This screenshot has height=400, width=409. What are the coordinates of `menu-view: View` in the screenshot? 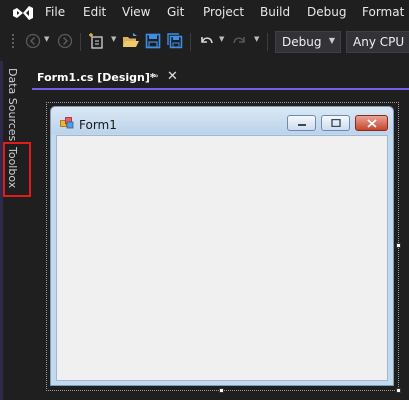 It's located at (136, 12).